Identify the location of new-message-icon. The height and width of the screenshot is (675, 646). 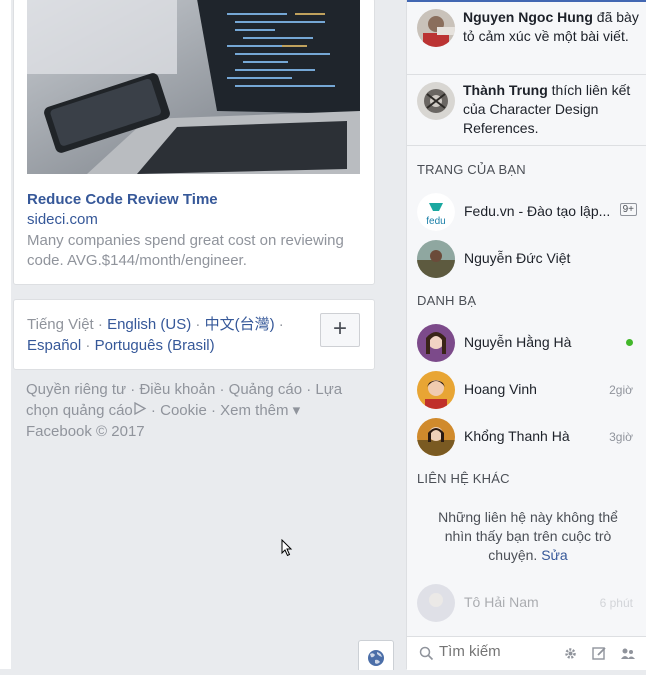
(599, 656).